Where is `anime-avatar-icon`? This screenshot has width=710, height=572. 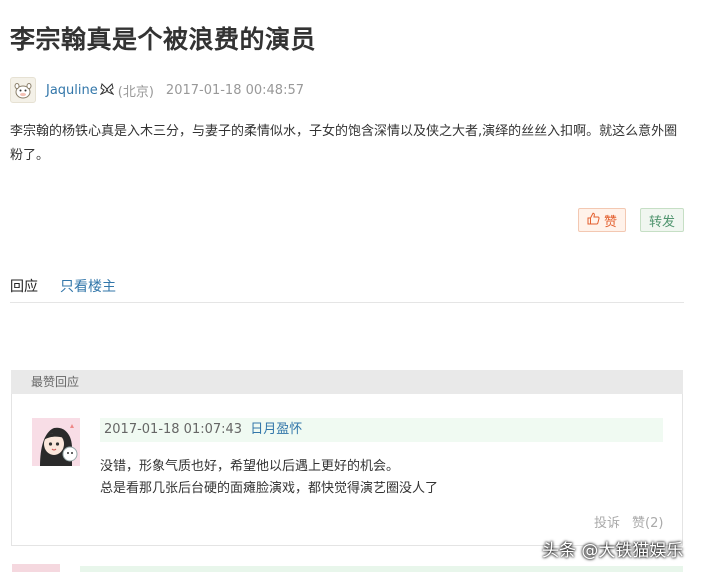
anime-avatar-icon is located at coordinates (56, 442).